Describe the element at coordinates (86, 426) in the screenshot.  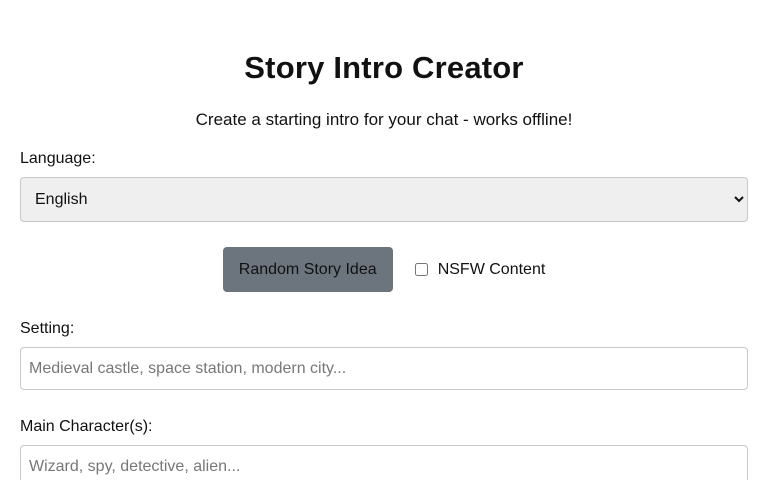
I see `main-characters-label: Main Character(s):` at that location.